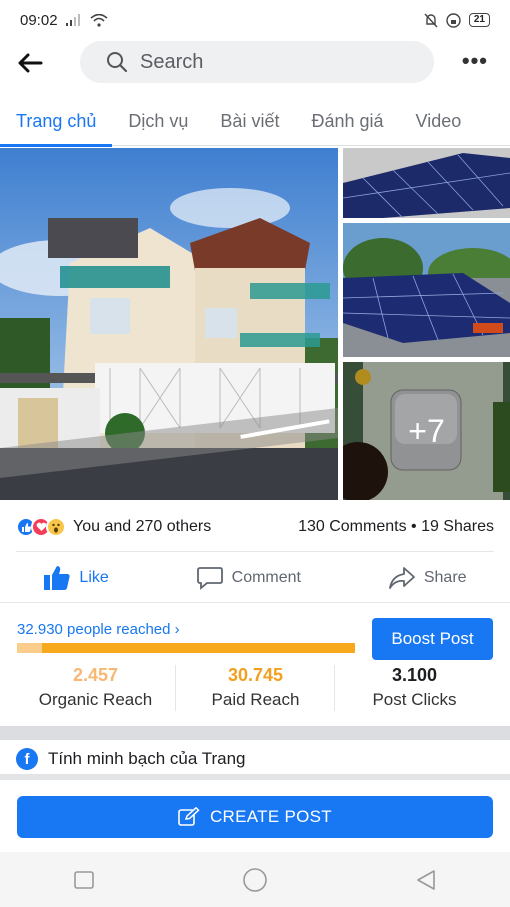 This screenshot has height=907, width=510. Describe the element at coordinates (209, 578) in the screenshot. I see `comment-icon` at that location.